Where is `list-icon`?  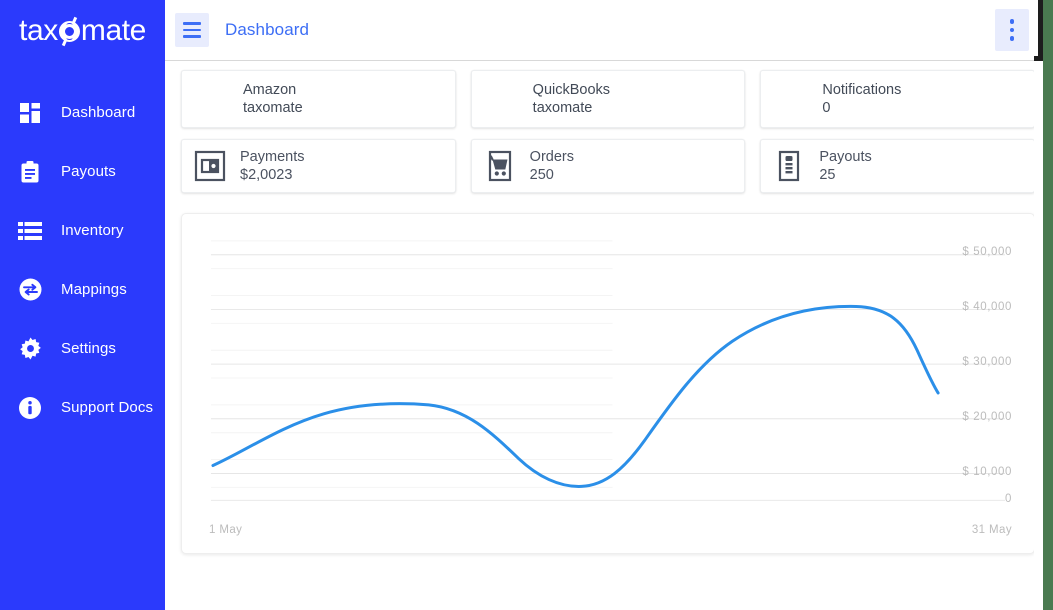
list-icon is located at coordinates (30, 231).